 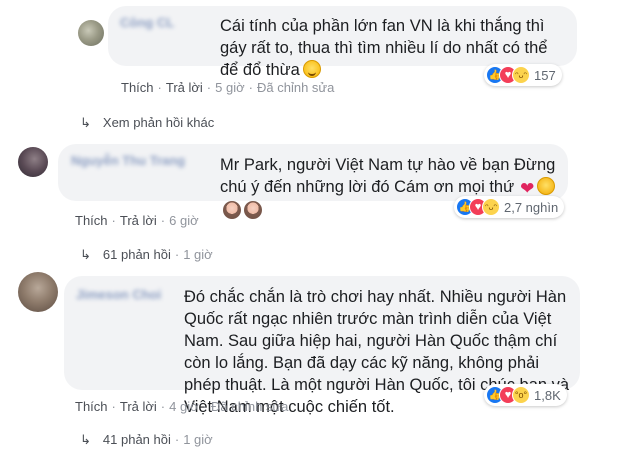 I want to click on reaction-summary: 👍 ♥ ᵔᴗᵔ 157, so click(x=523, y=75).